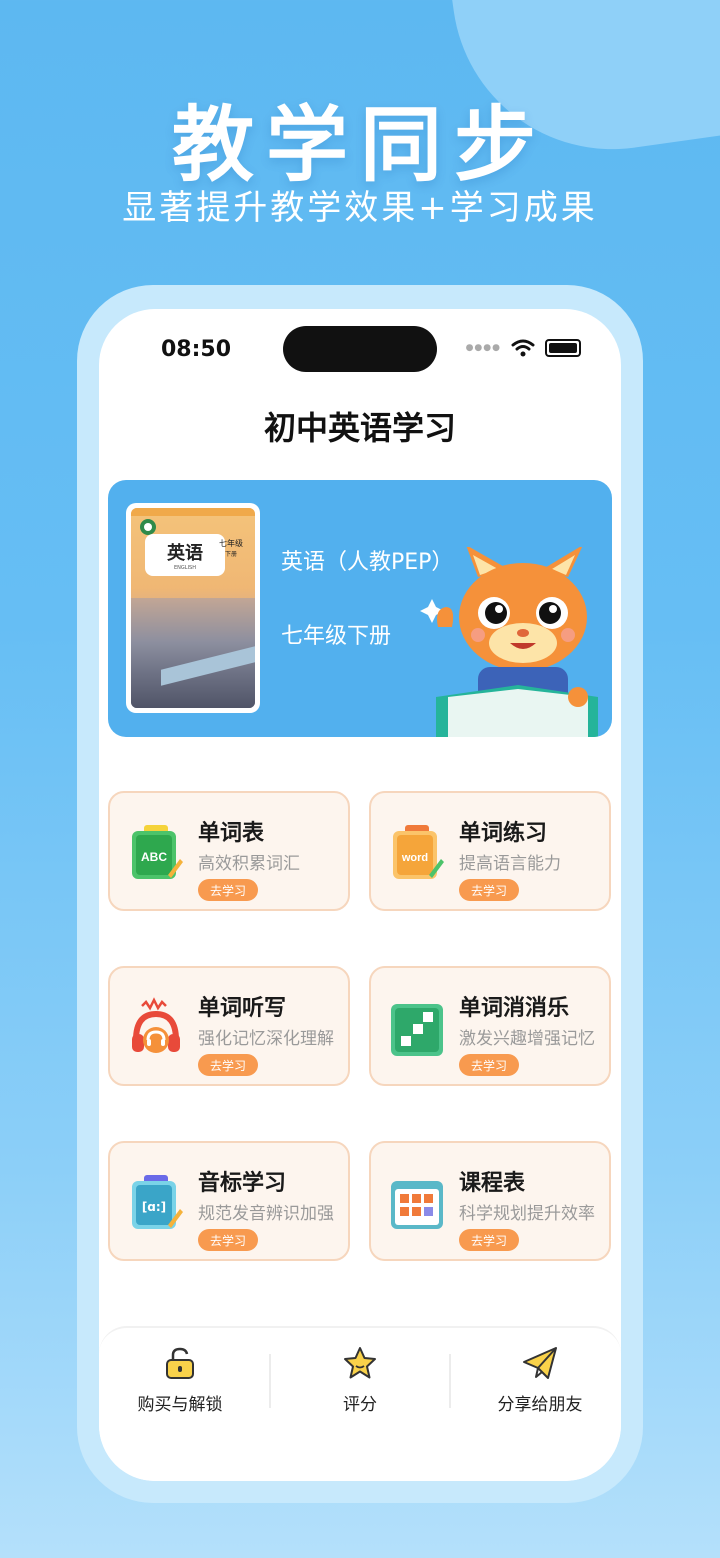 The width and height of the screenshot is (720, 1558). What do you see at coordinates (185, 568) in the screenshot?
I see `book-subtitle: ENGLISH` at bounding box center [185, 568].